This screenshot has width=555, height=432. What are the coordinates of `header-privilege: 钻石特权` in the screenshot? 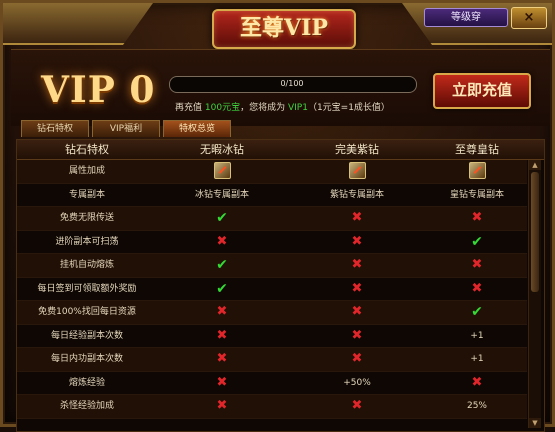 It's located at (87, 149).